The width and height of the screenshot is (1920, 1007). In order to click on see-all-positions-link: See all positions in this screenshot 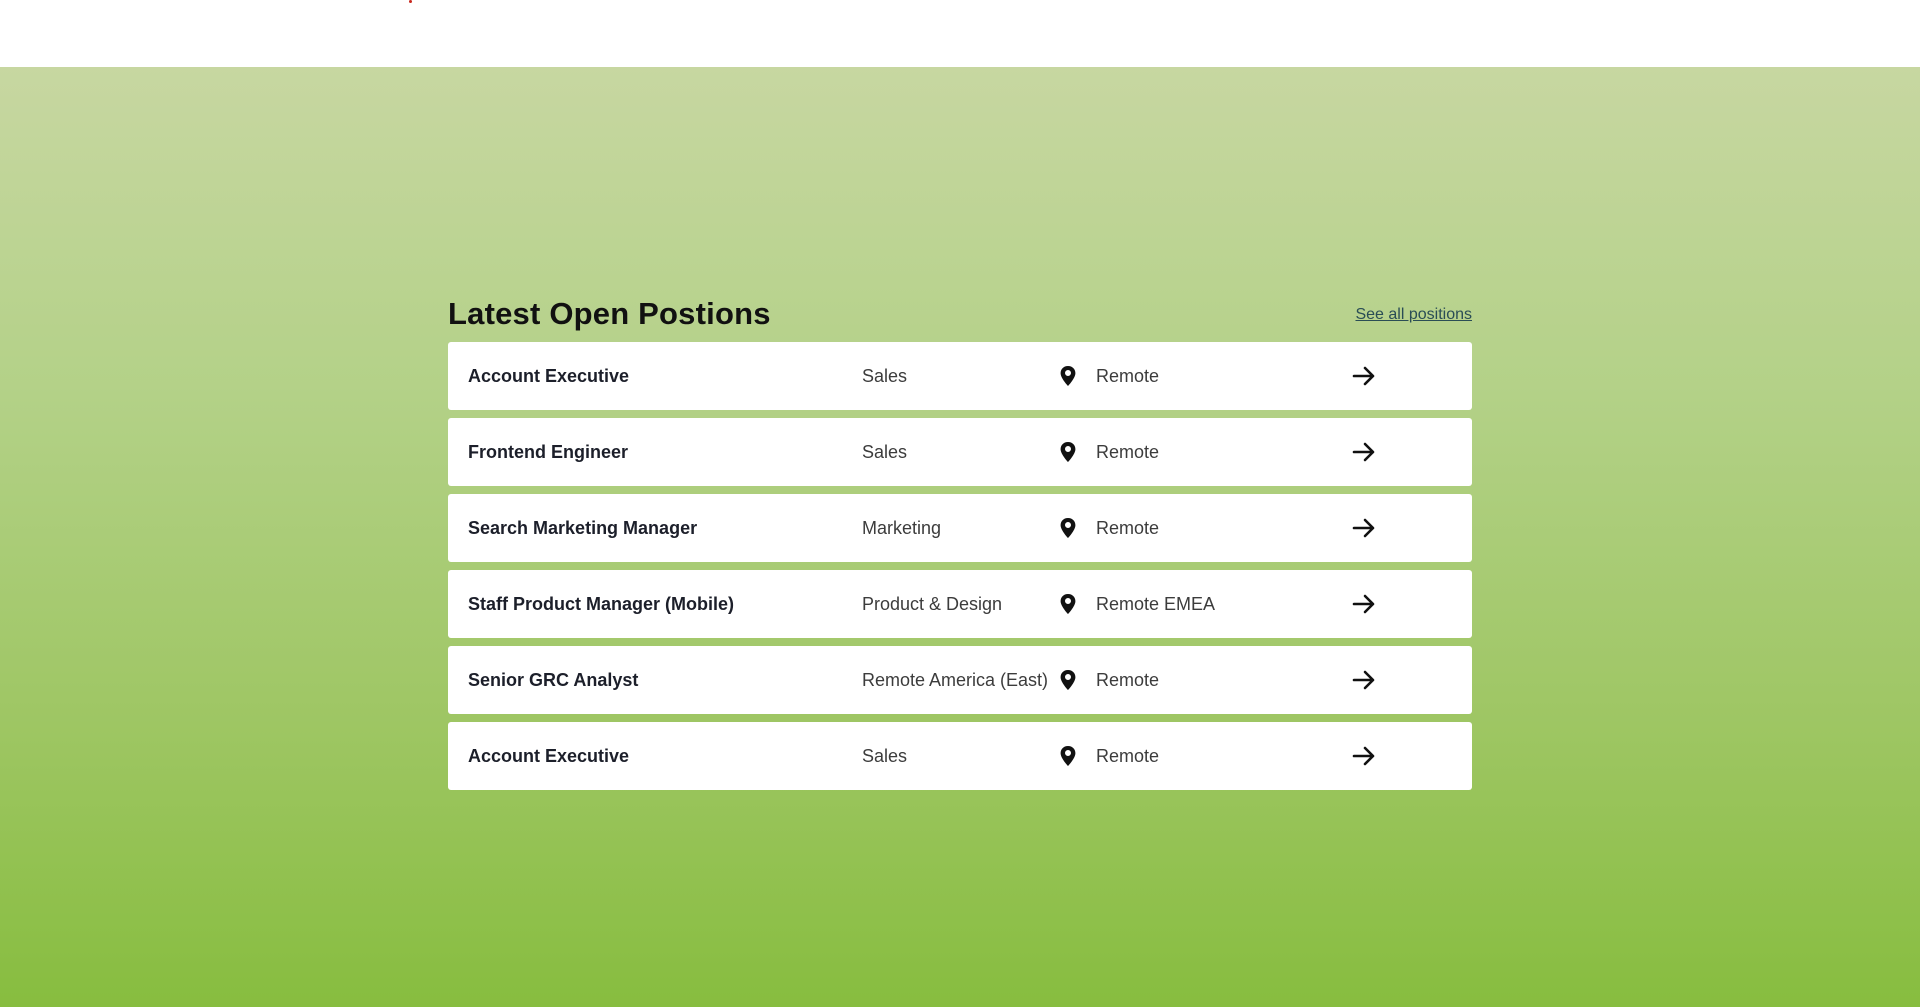, I will do `click(1413, 315)`.